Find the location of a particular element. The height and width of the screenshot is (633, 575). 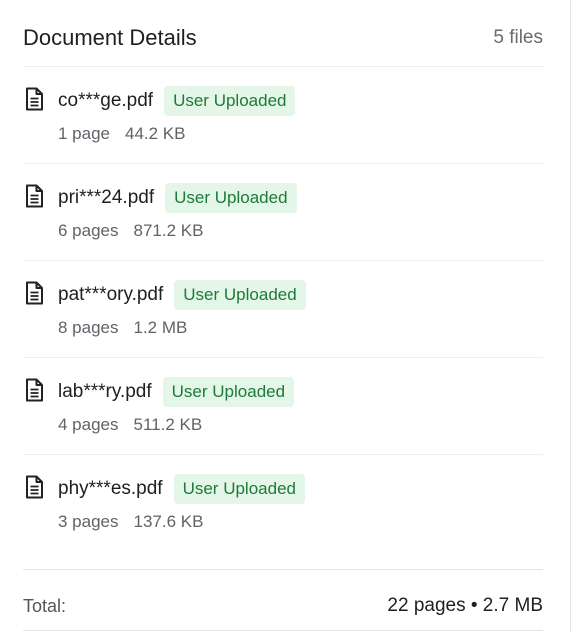

page-count: 4 pages is located at coordinates (88, 424).